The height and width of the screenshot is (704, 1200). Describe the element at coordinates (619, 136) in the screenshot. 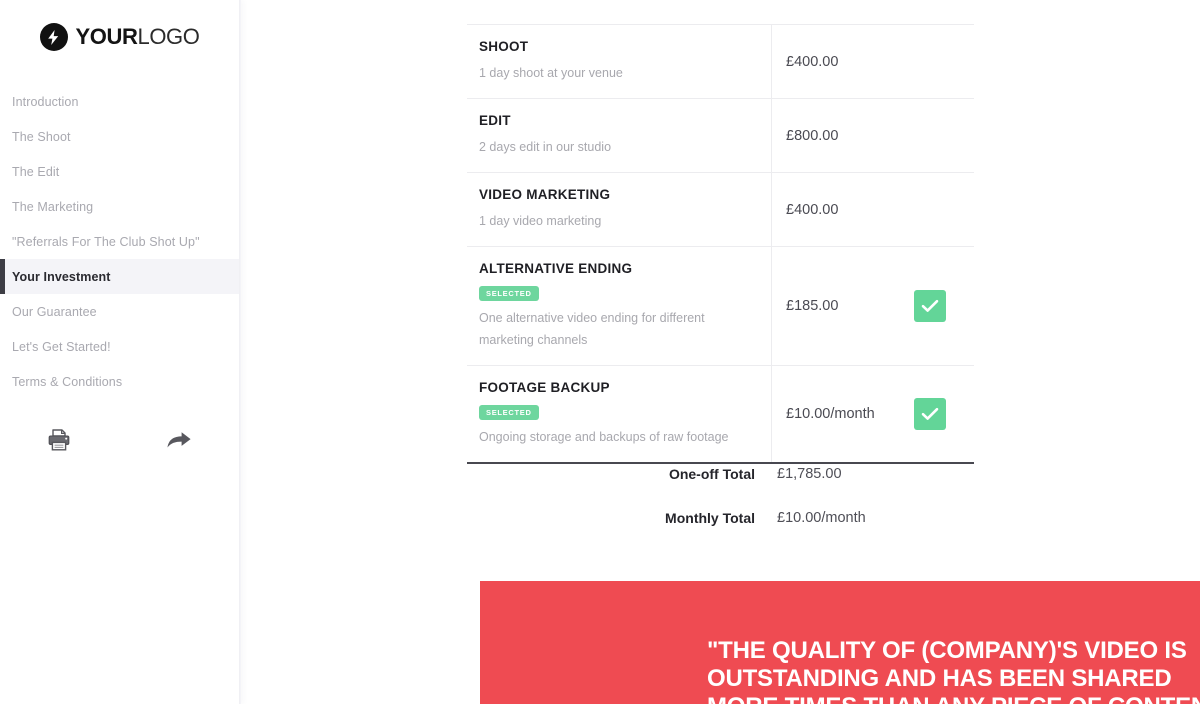

I see `row-description-cell: EDIT 2 days edit in our studio` at that location.